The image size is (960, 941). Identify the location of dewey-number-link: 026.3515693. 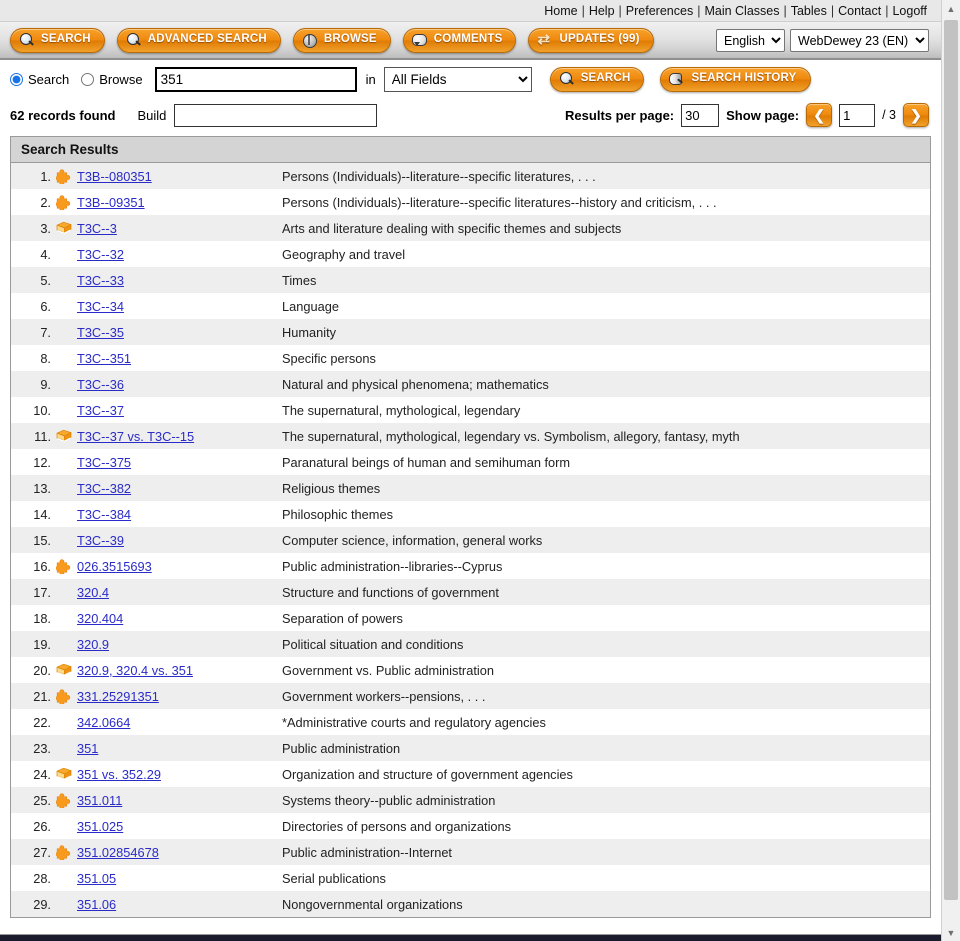
(114, 566).